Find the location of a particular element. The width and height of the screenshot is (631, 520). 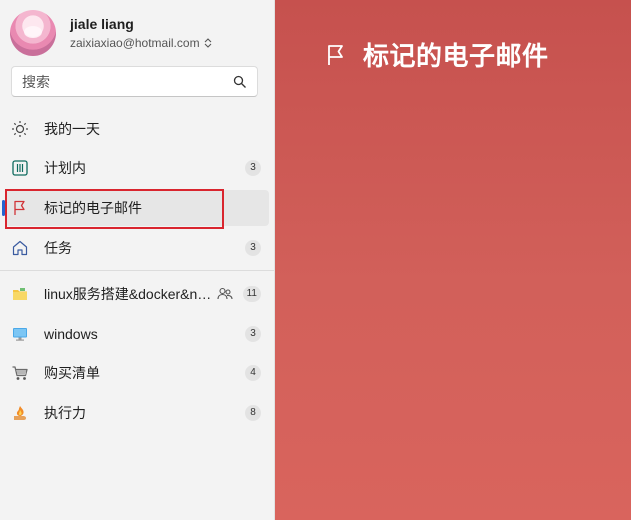

profile-name: jiale liang is located at coordinates (102, 24).